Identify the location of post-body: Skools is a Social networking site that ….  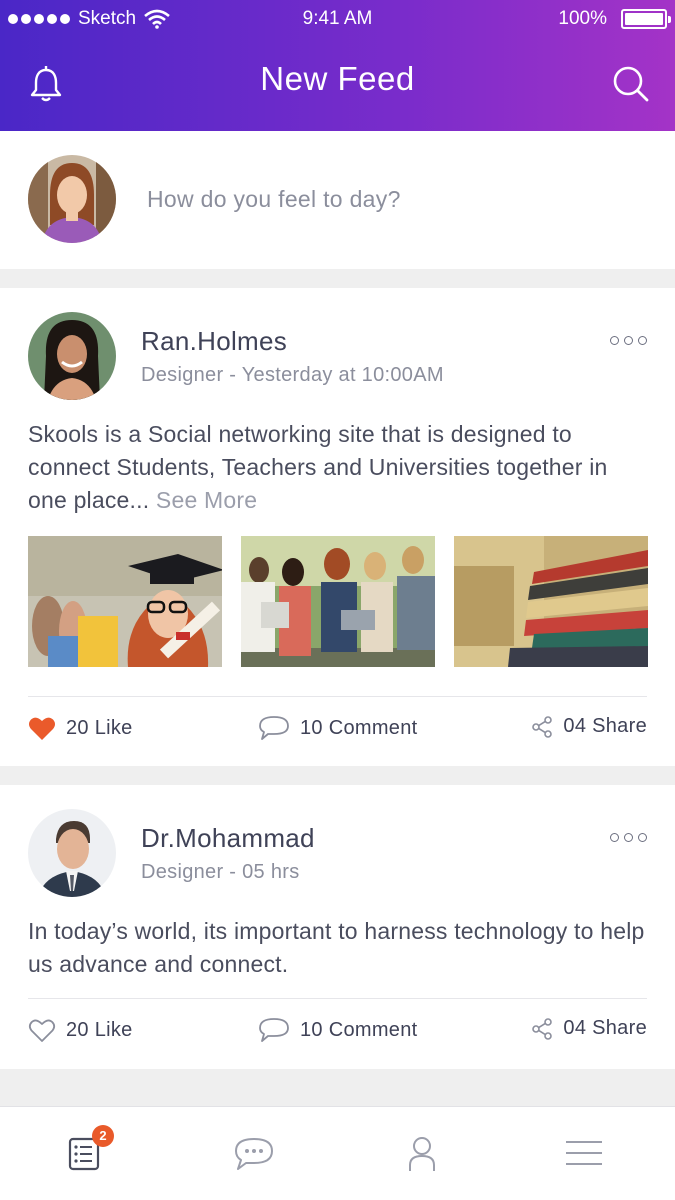
(318, 467).